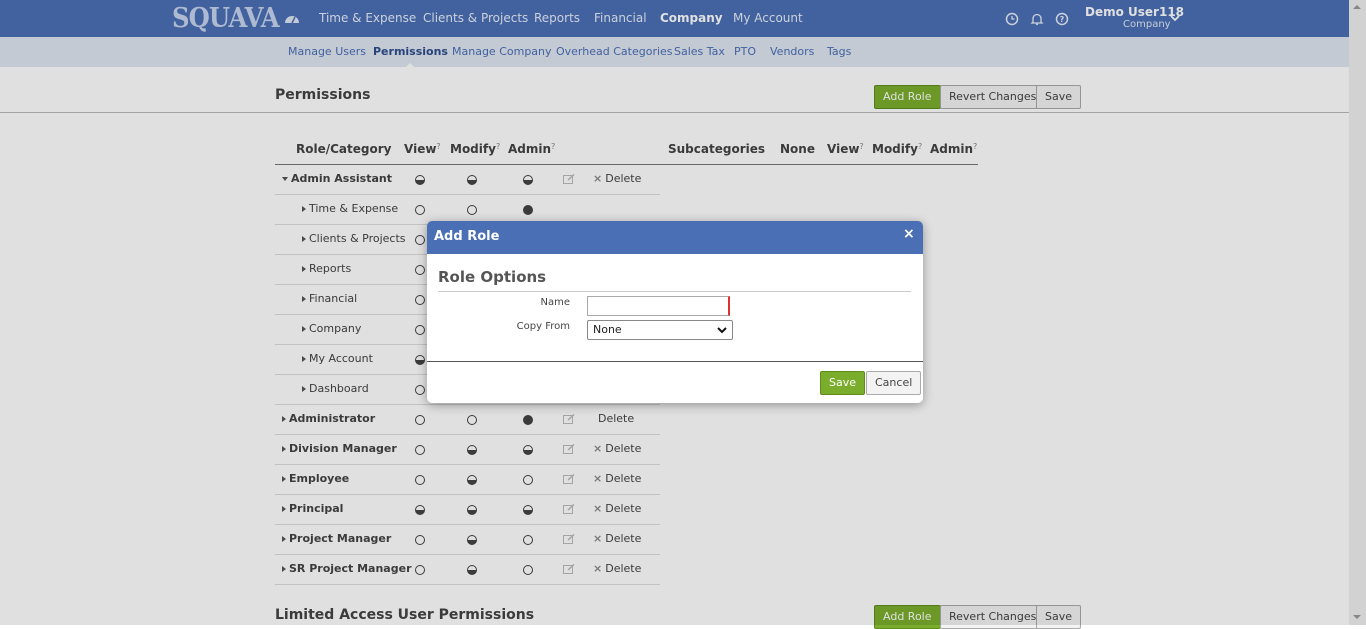 The width and height of the screenshot is (1366, 629). Describe the element at coordinates (675, 237) in the screenshot. I see `dialog-header: Add Role ×` at that location.